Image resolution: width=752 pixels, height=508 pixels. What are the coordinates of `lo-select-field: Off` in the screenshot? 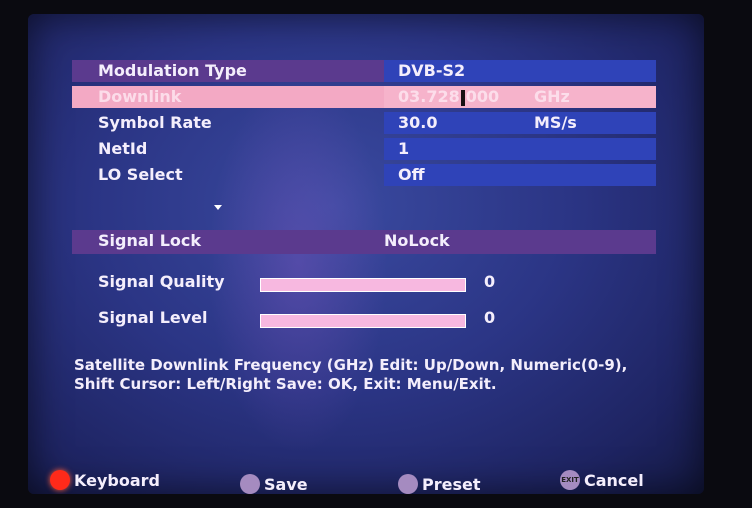 It's located at (520, 175).